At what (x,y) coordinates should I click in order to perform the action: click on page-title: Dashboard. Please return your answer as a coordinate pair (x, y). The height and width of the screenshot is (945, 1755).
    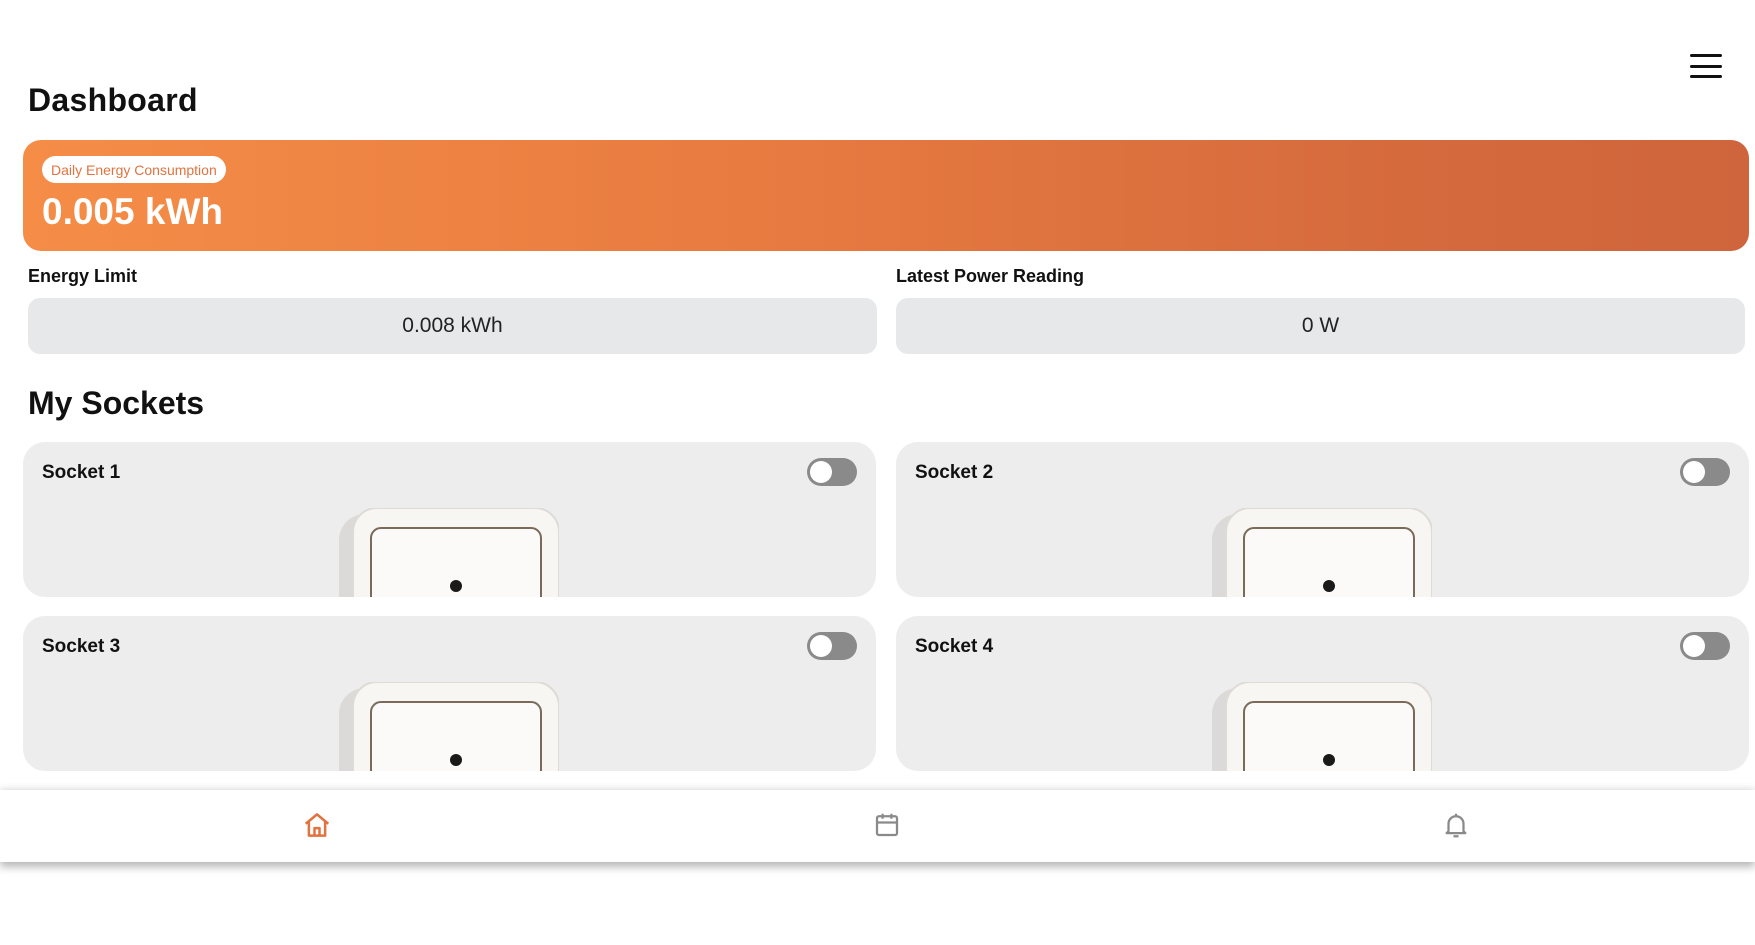
    Looking at the image, I should click on (113, 100).